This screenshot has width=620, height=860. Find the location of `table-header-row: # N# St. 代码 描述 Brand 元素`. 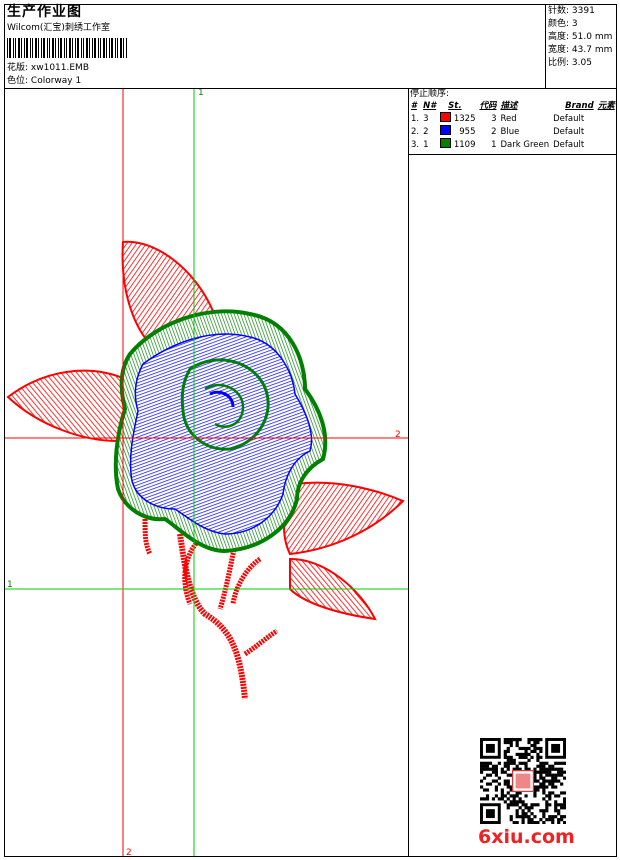

table-header-row: # N# St. 代码 描述 Brand 元素 is located at coordinates (513, 106).